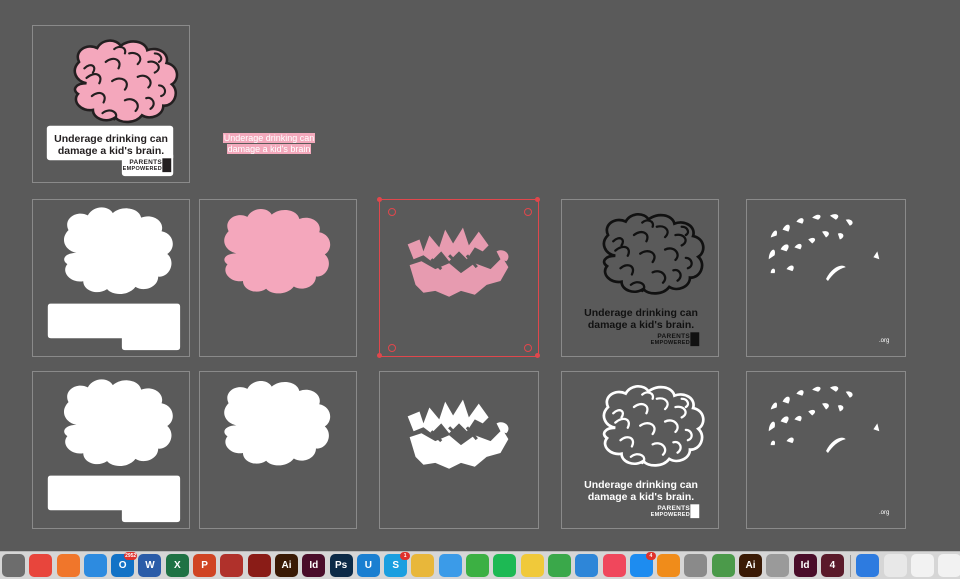  Describe the element at coordinates (949, 565) in the screenshot. I see `window-thumbnail-2-icon` at that location.